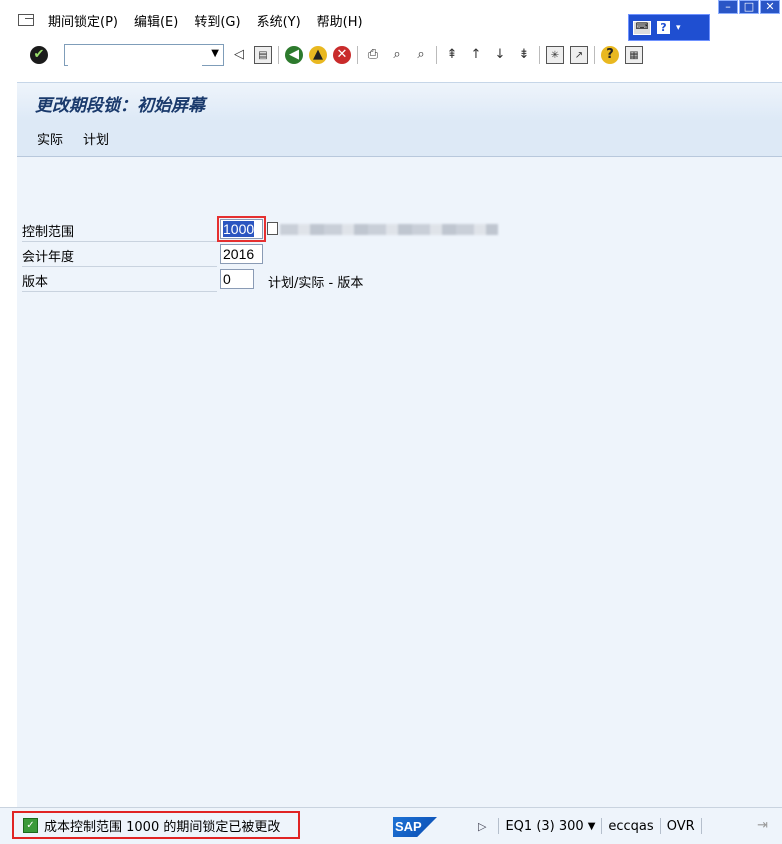 This screenshot has height=844, width=782. What do you see at coordinates (119, 281) in the screenshot?
I see `version-label: 版本` at bounding box center [119, 281].